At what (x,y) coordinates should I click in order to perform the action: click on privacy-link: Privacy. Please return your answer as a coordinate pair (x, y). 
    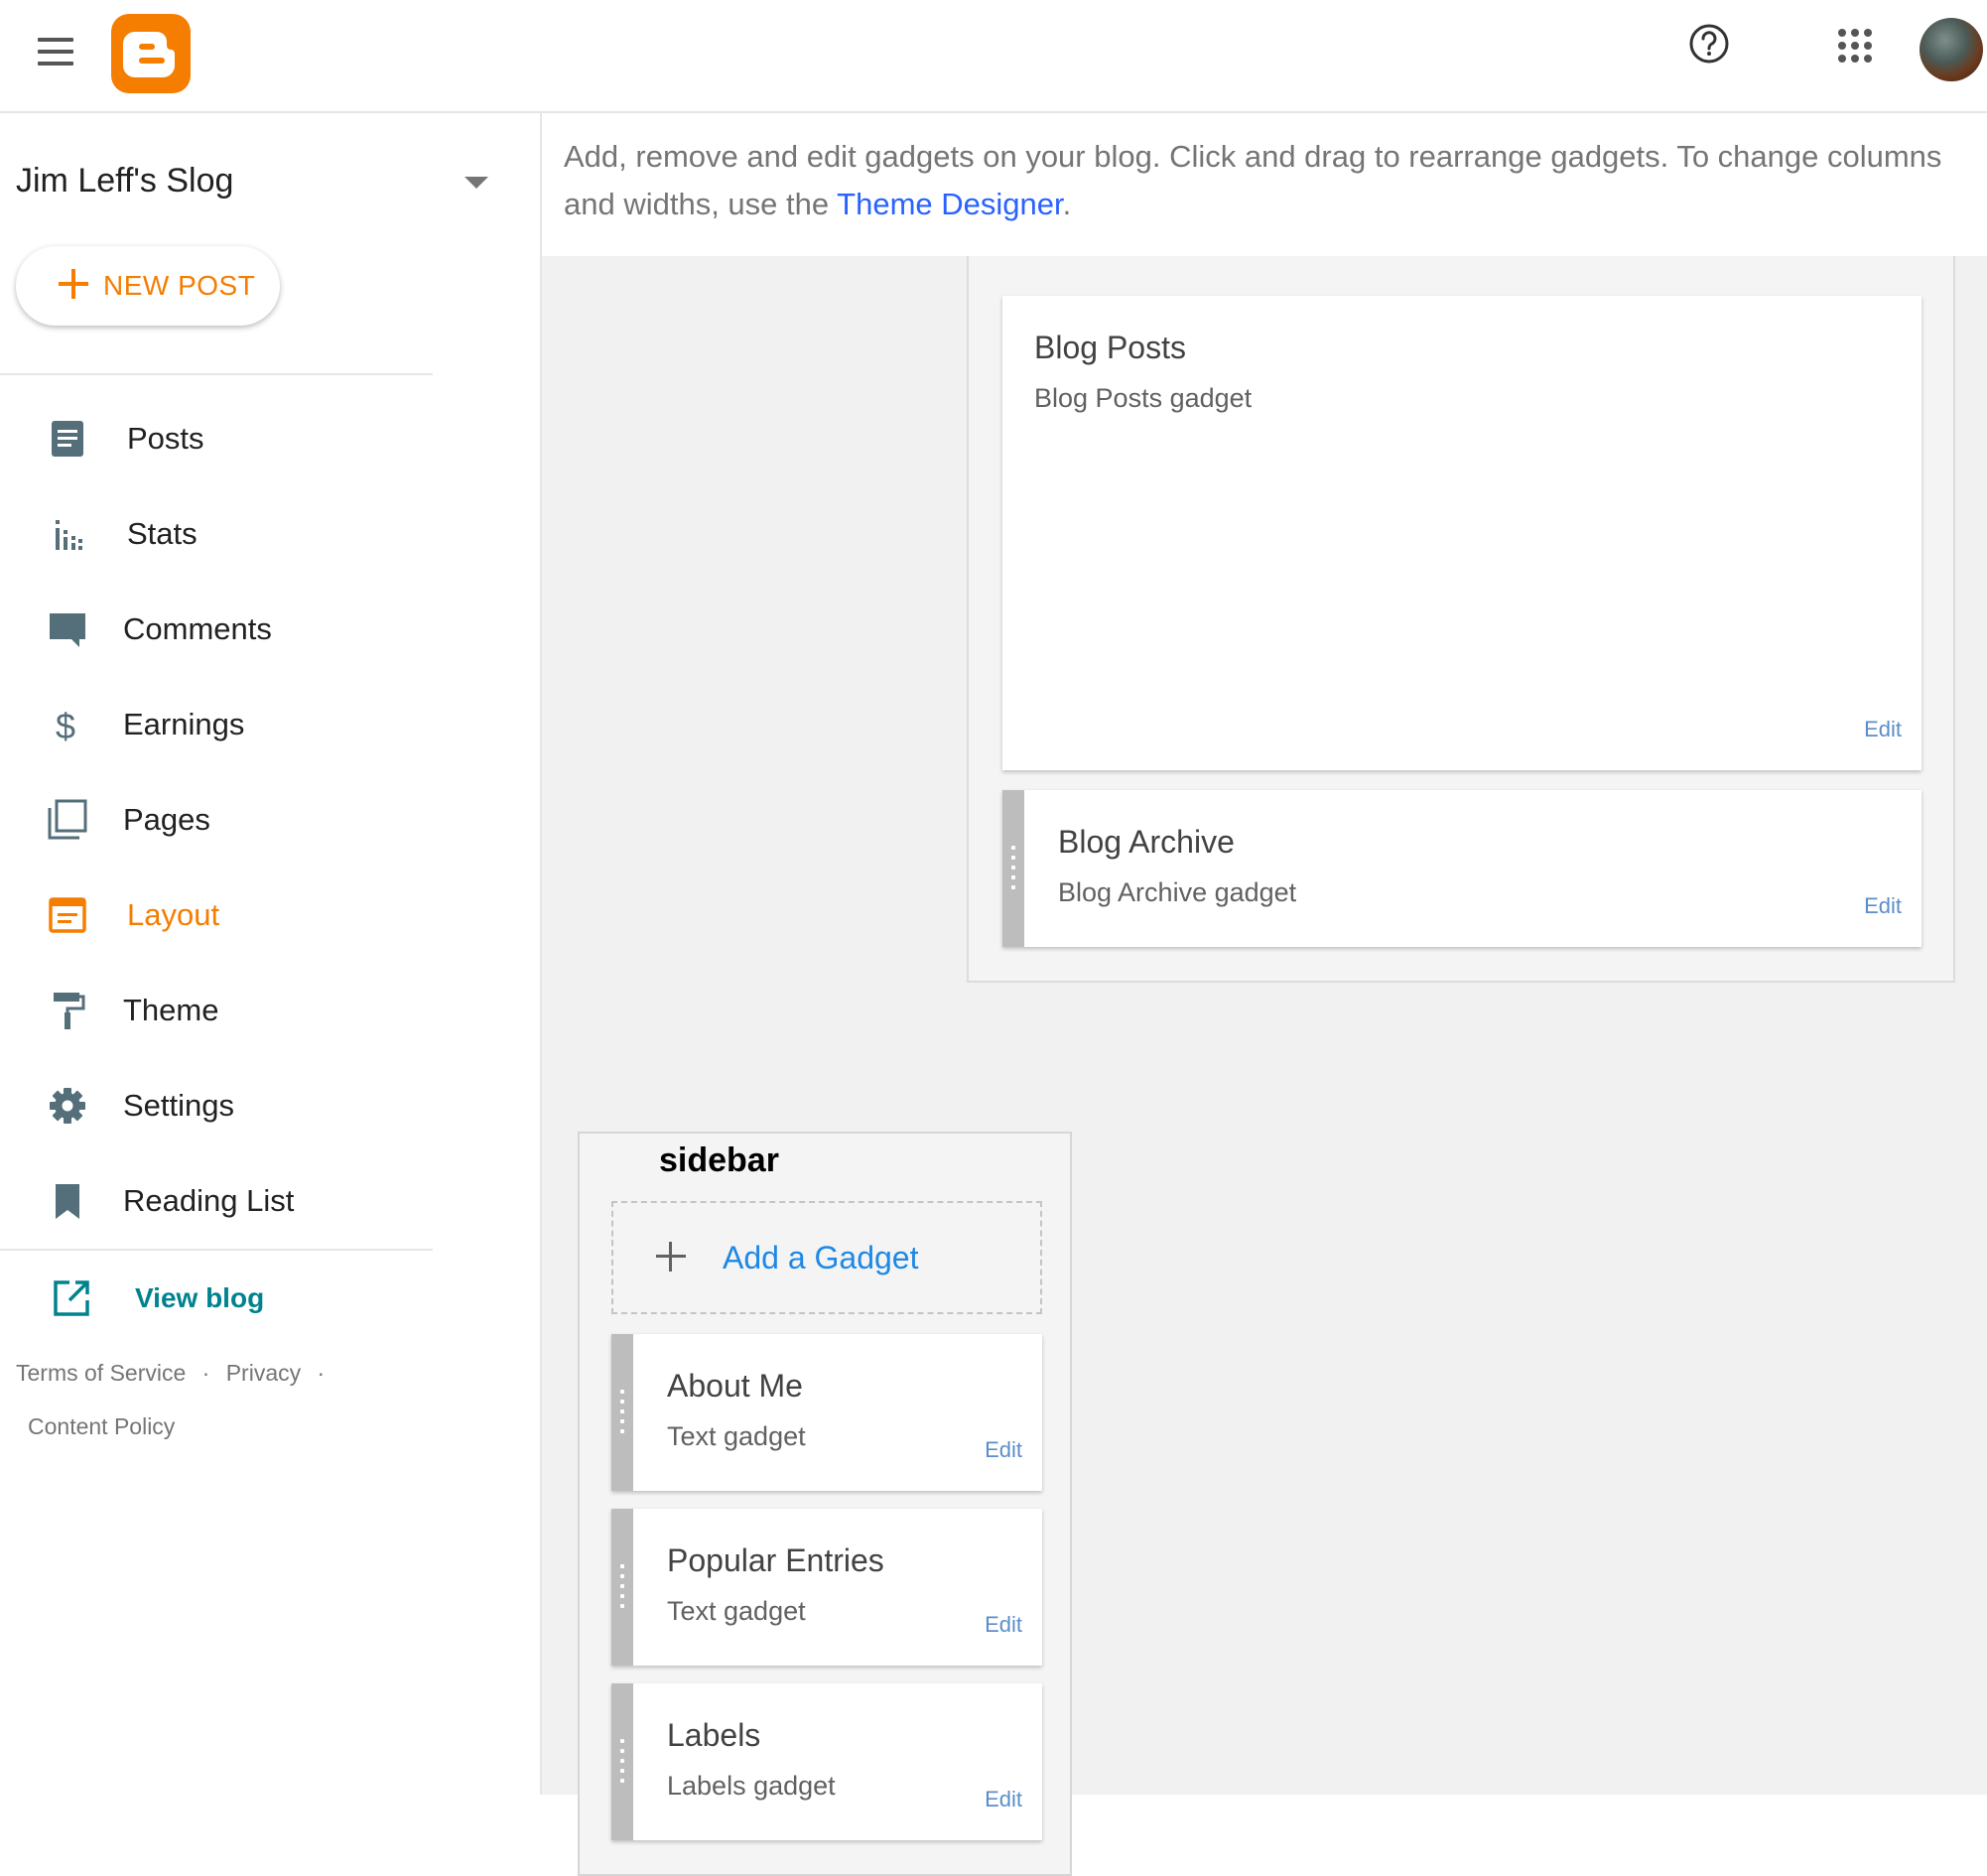
    Looking at the image, I should click on (263, 1373).